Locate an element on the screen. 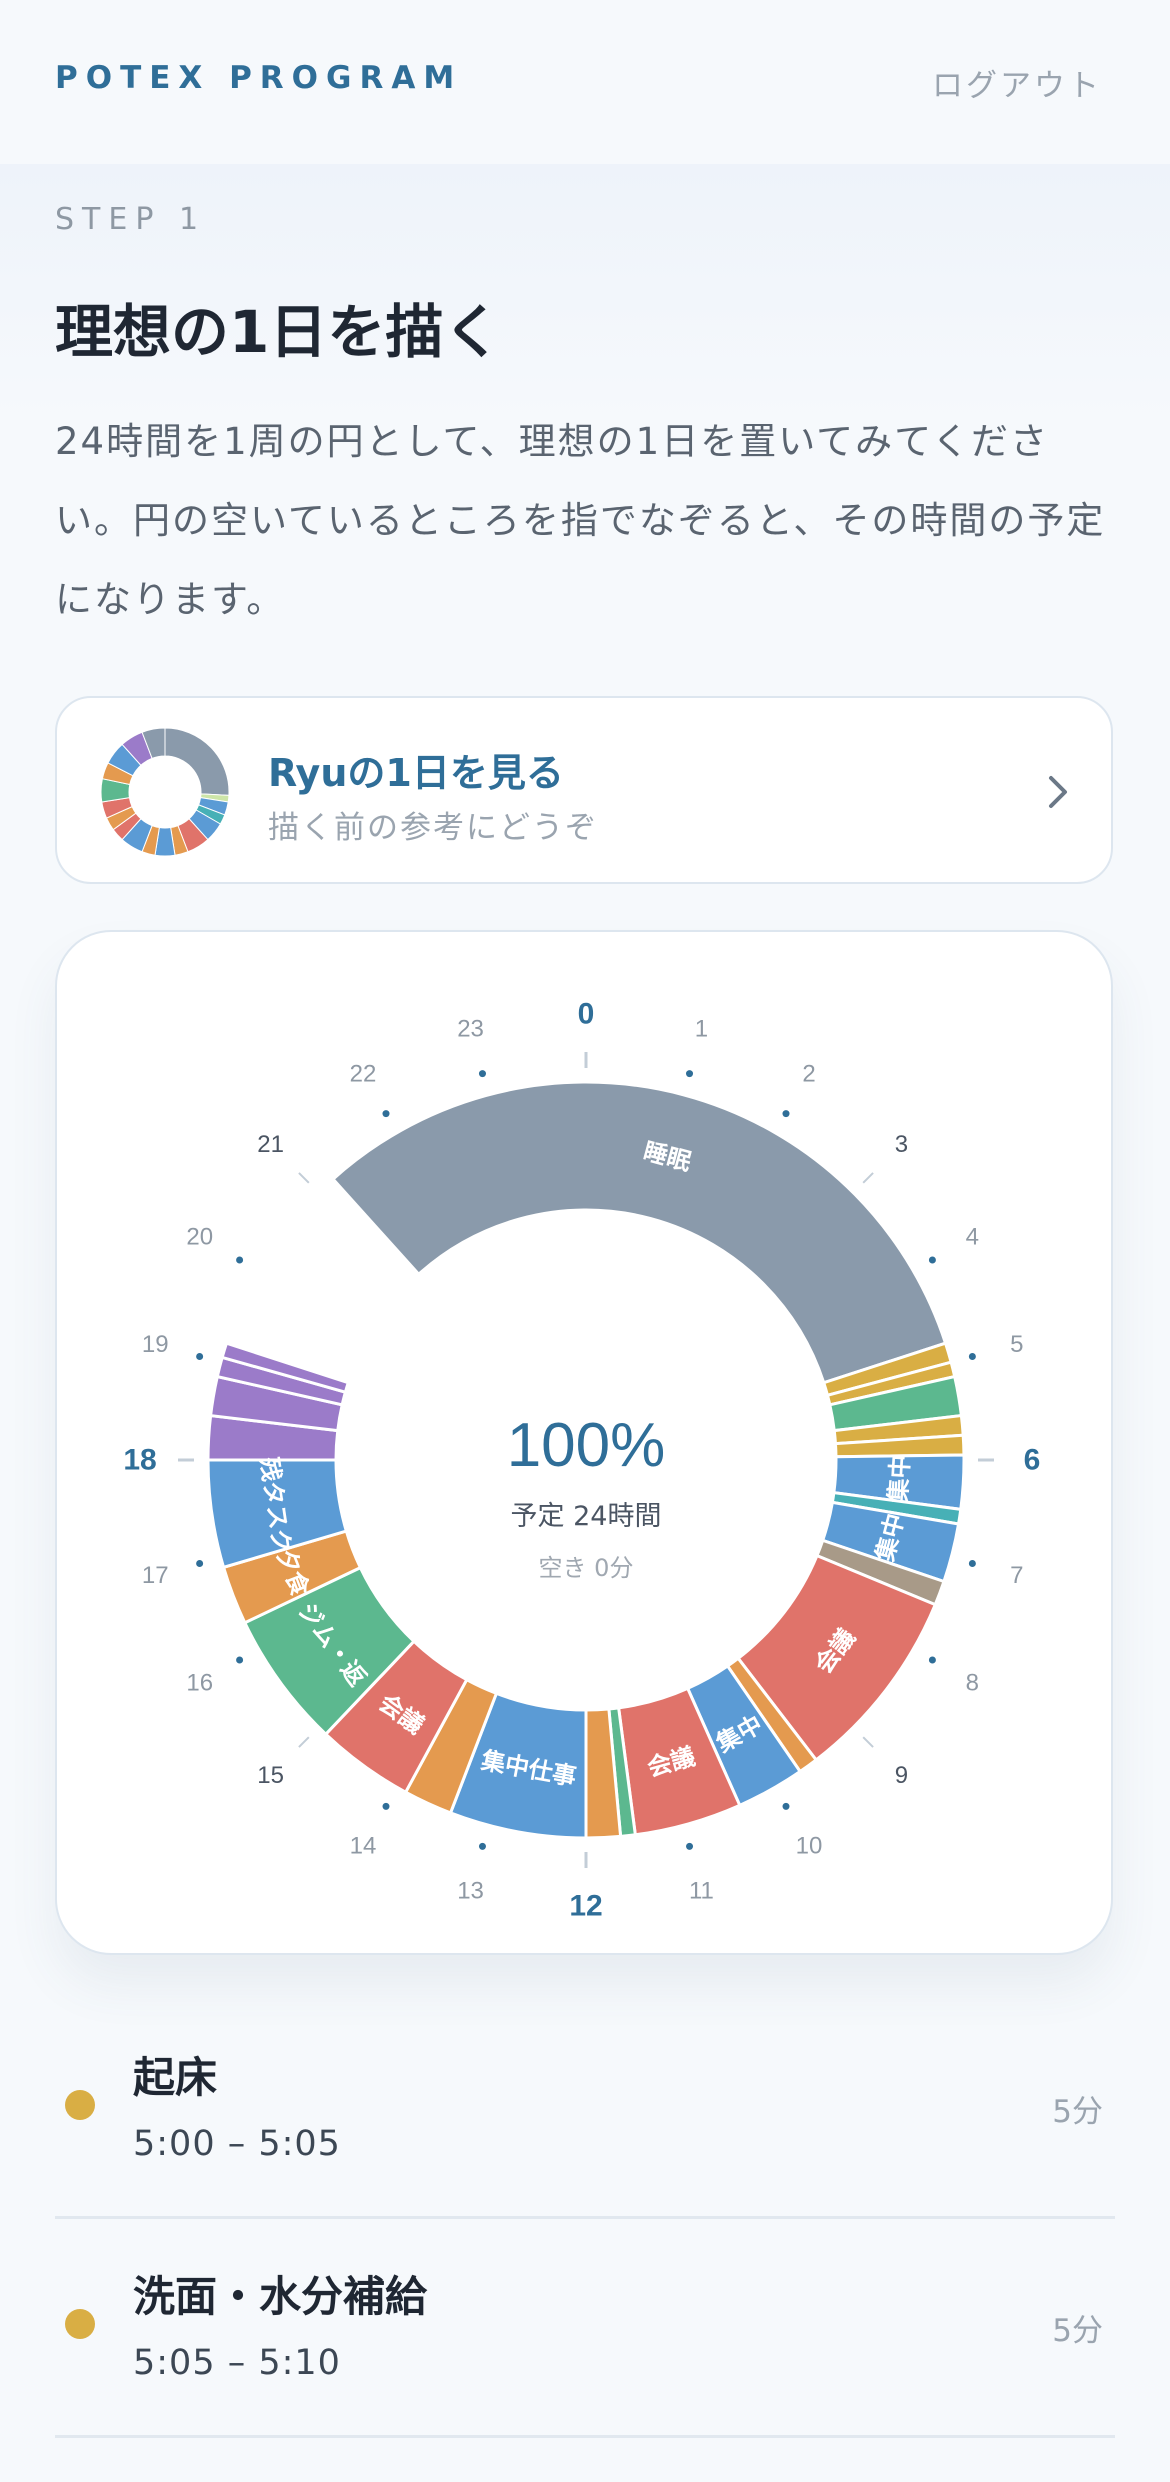 The height and width of the screenshot is (2482, 1170). free-total: 空き 0分 is located at coordinates (586, 1568).